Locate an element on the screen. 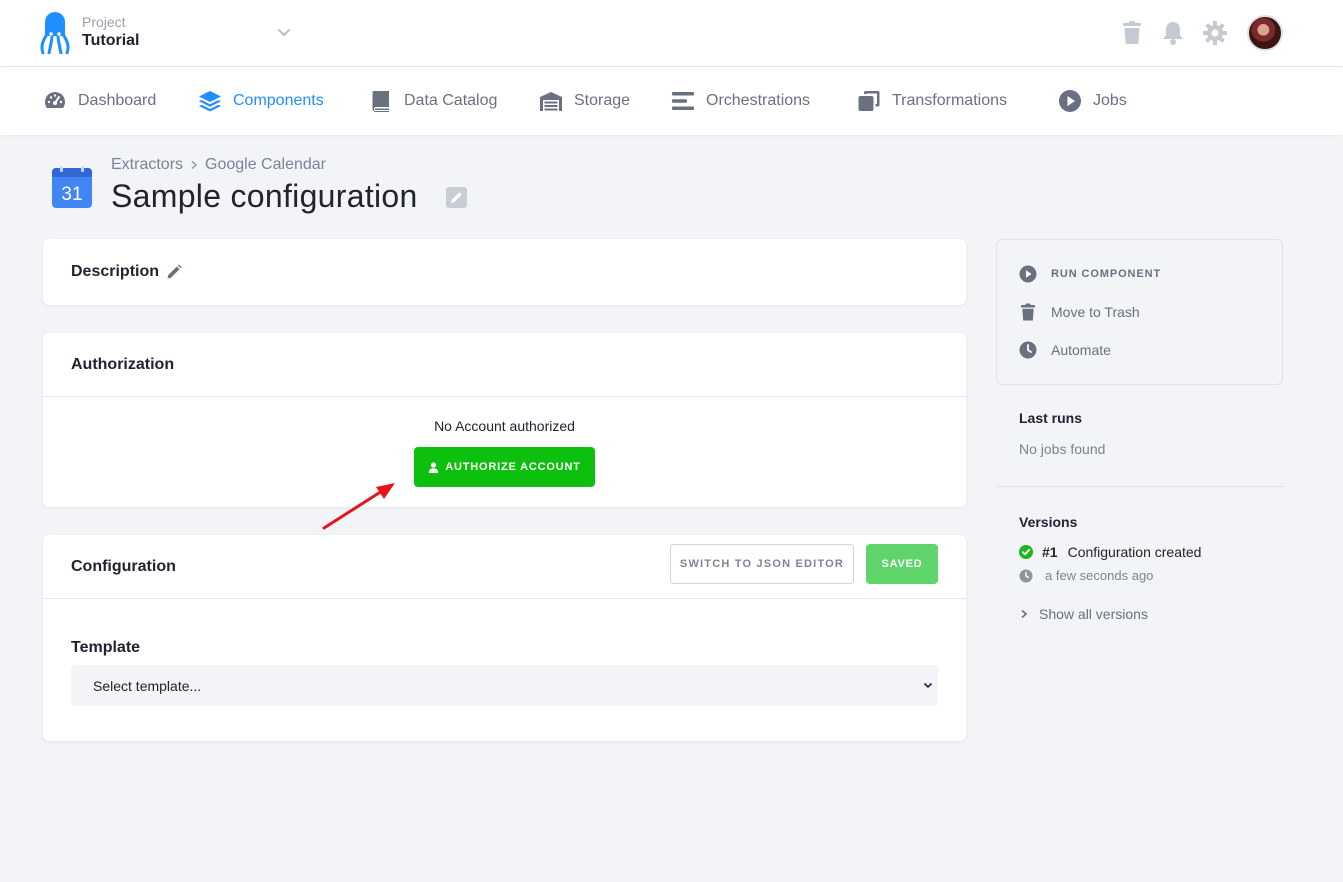 This screenshot has height=882, width=1343. automate-button: Automate is located at coordinates (1065, 350).